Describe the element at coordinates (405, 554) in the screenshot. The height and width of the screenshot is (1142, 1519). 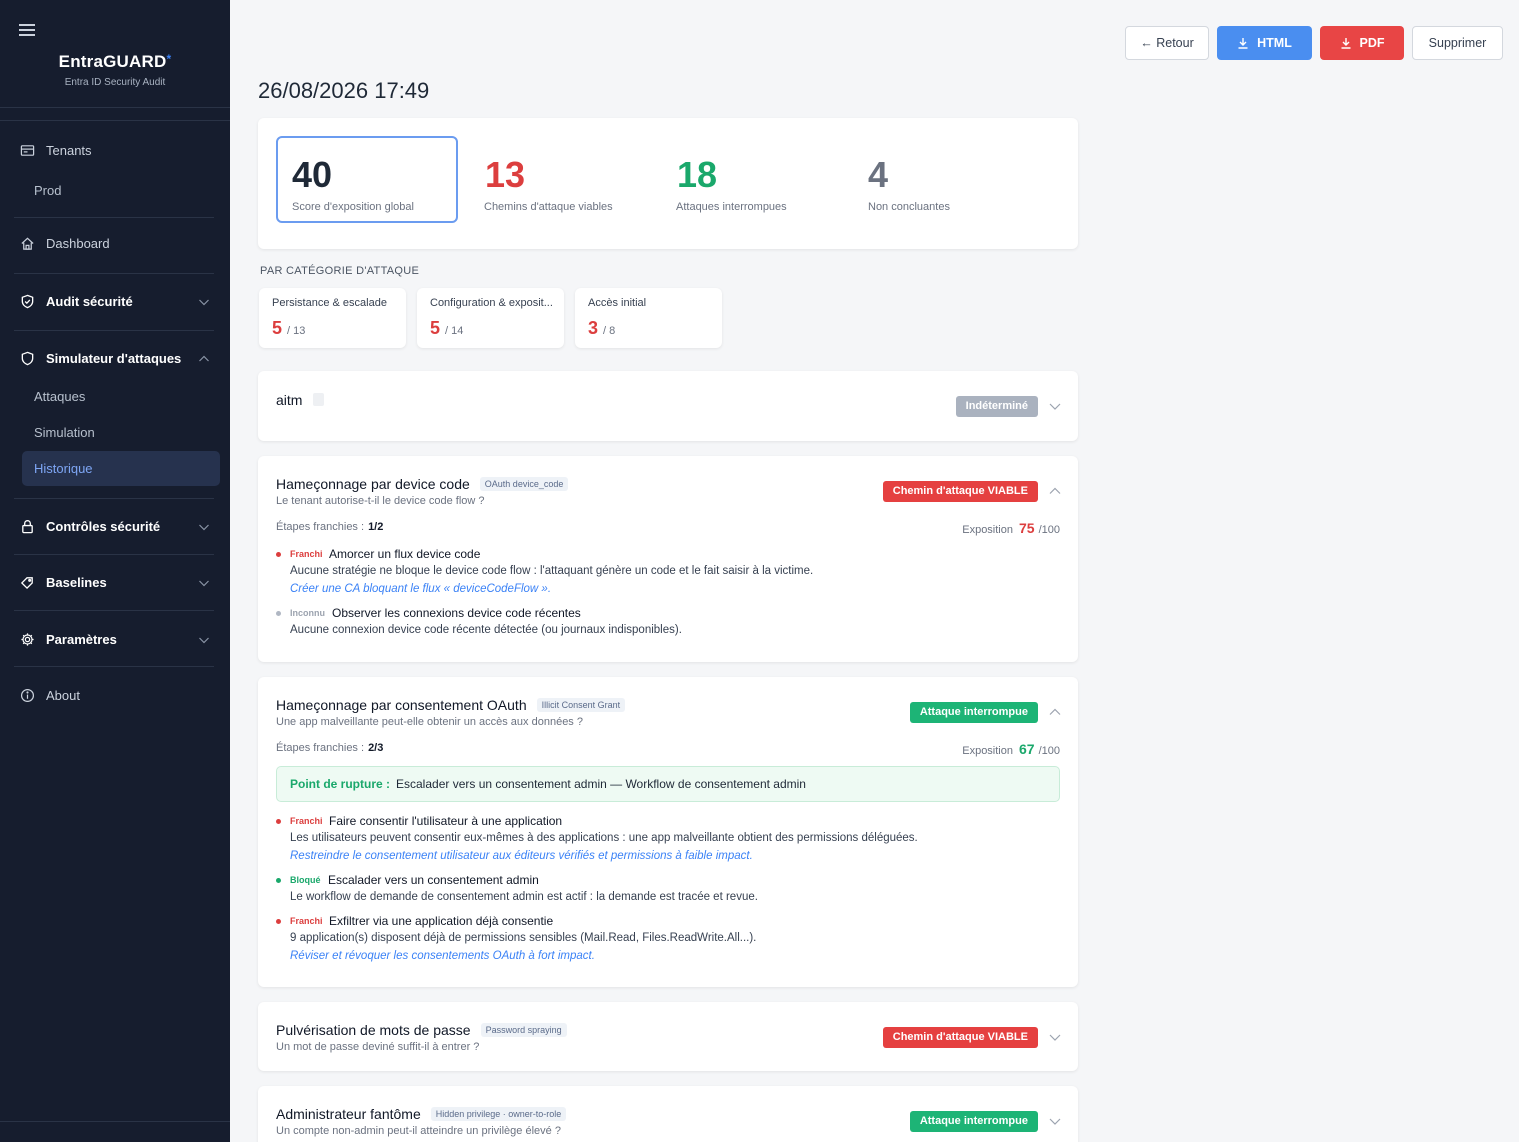
I see `step-title: Amorcer un flux device code` at that location.